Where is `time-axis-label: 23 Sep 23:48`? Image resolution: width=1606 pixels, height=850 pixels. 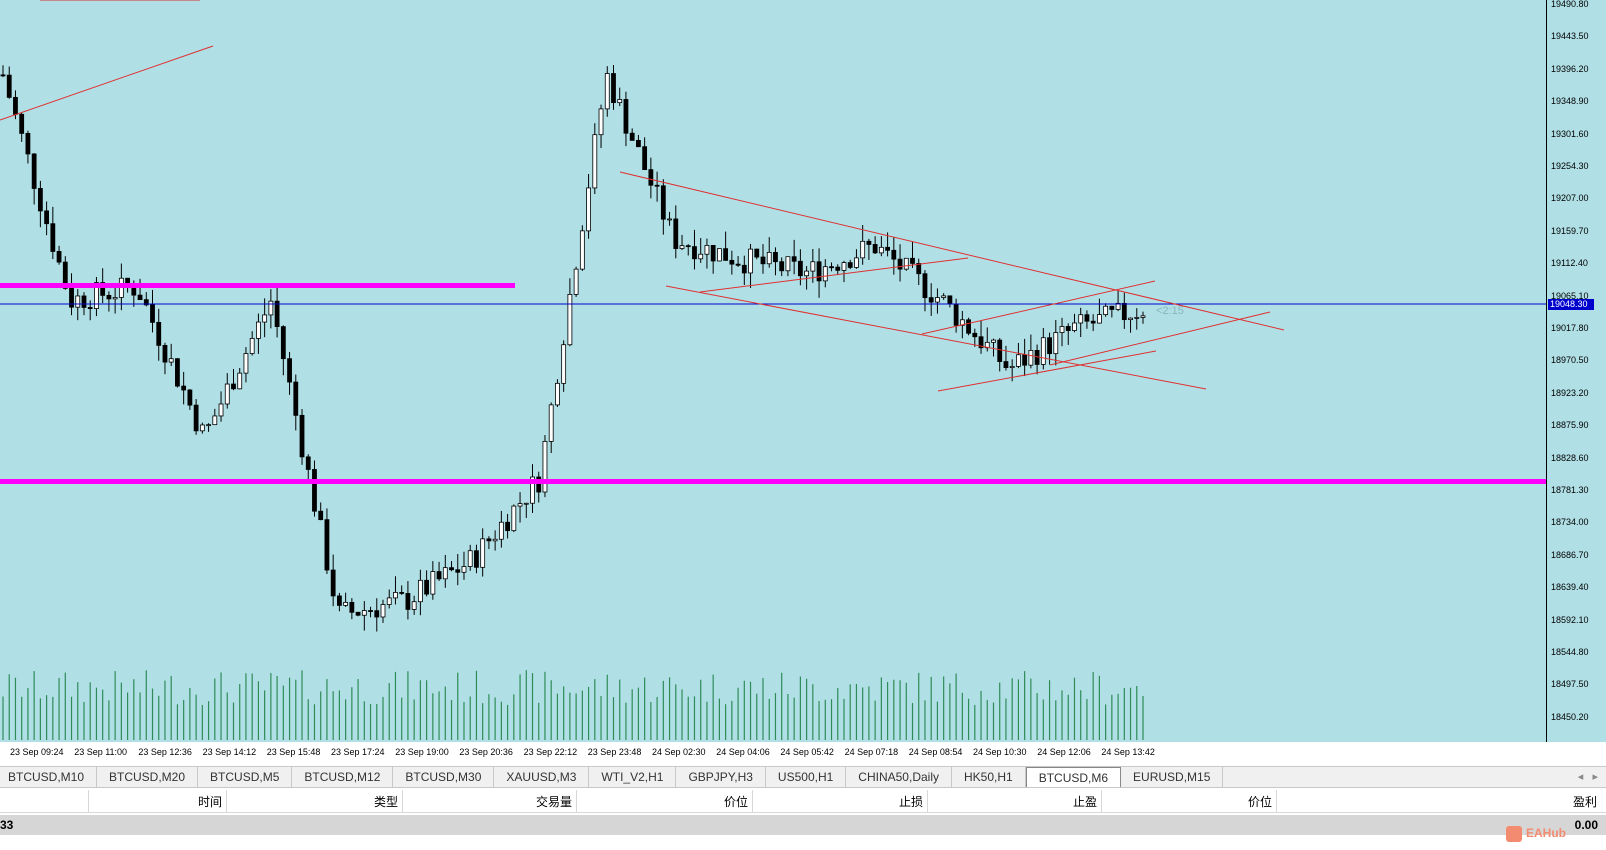 time-axis-label: 23 Sep 23:48 is located at coordinates (614, 752).